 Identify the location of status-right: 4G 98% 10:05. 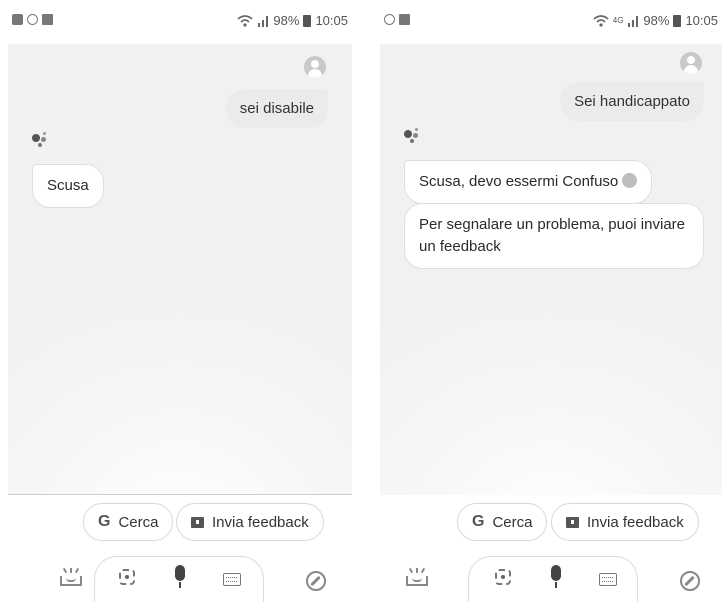
(655, 20).